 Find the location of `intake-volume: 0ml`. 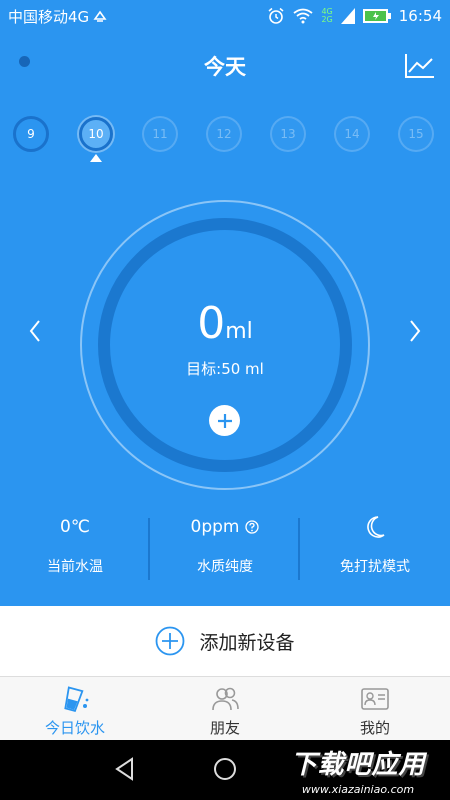

intake-volume: 0ml is located at coordinates (225, 323).